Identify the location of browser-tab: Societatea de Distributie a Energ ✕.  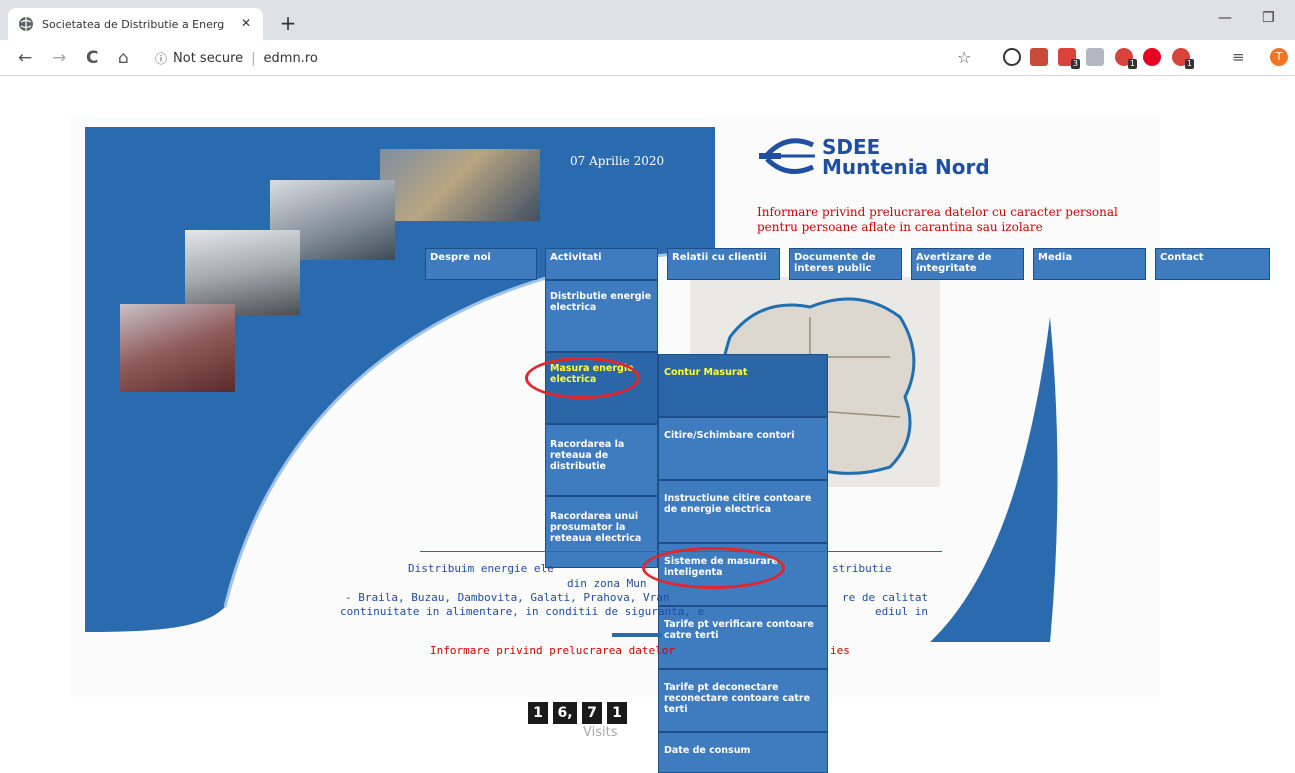
(135, 24).